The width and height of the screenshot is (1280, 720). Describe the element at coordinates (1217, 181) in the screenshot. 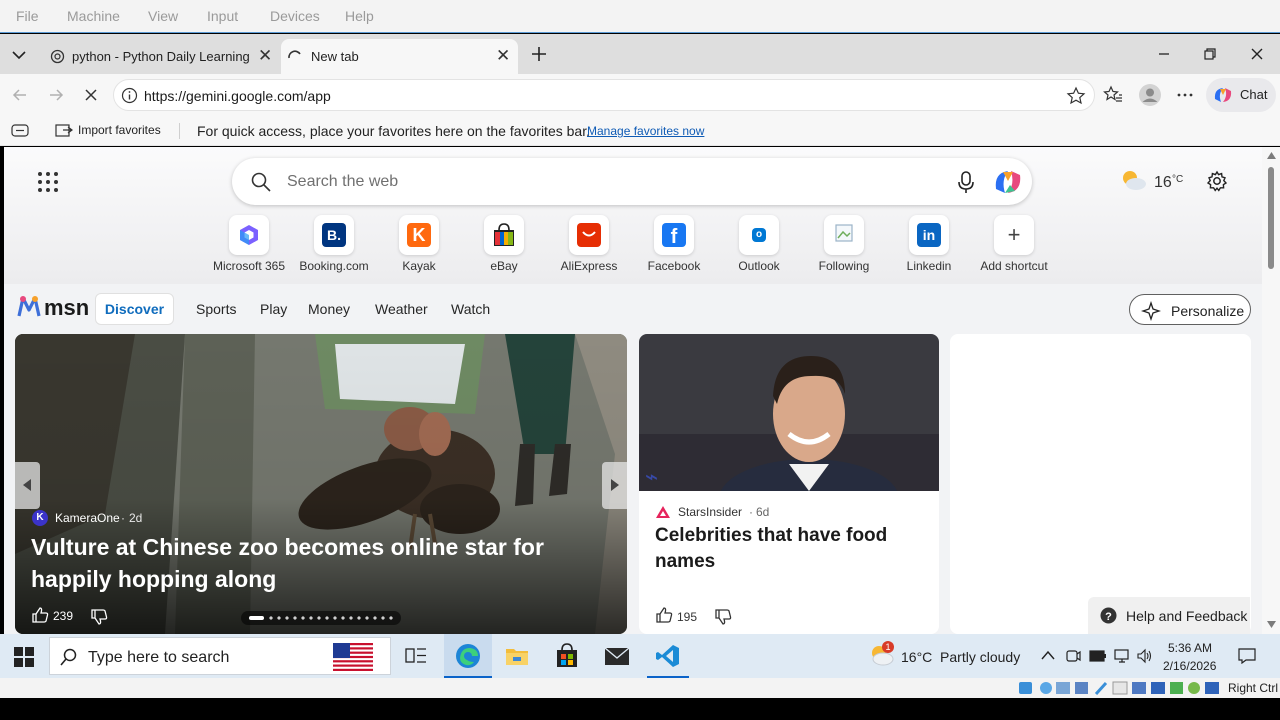

I see `settings-gear-icon` at that location.